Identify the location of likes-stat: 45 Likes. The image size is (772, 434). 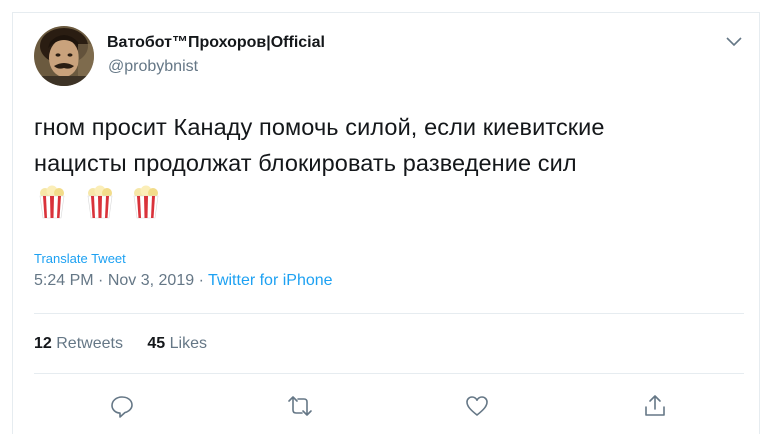
(177, 344).